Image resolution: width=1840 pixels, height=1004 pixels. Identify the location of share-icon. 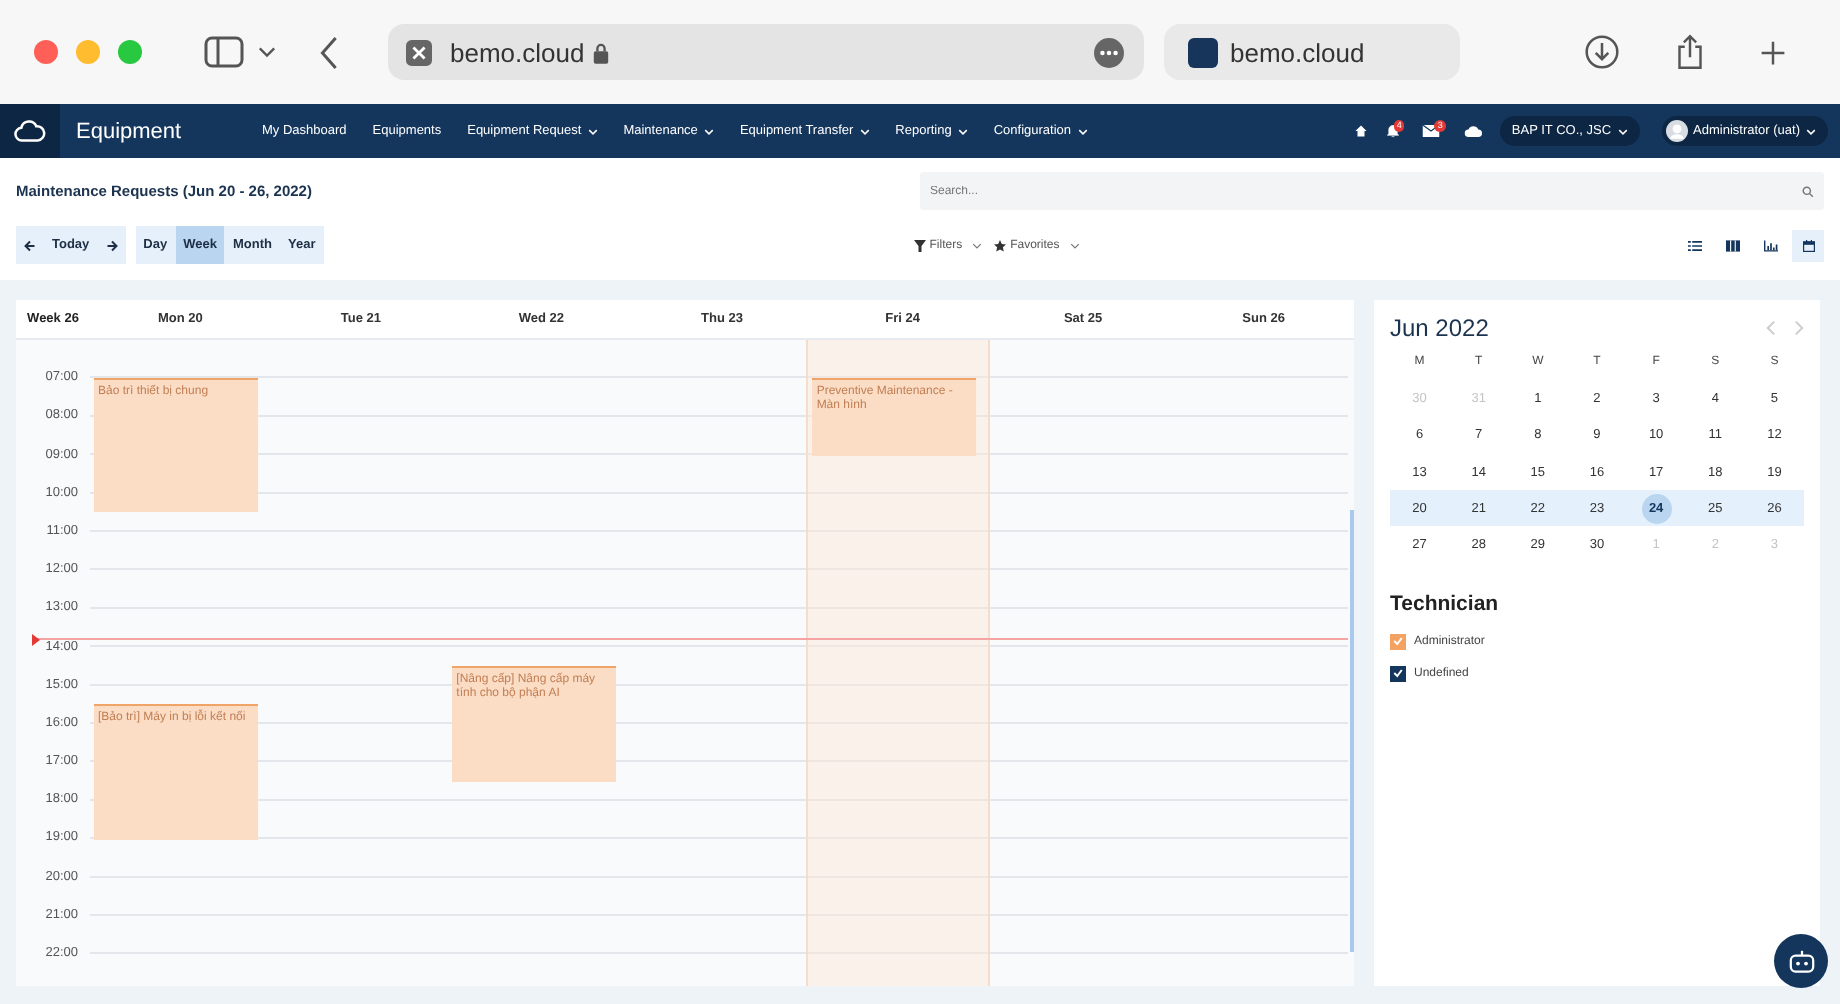
(1690, 52).